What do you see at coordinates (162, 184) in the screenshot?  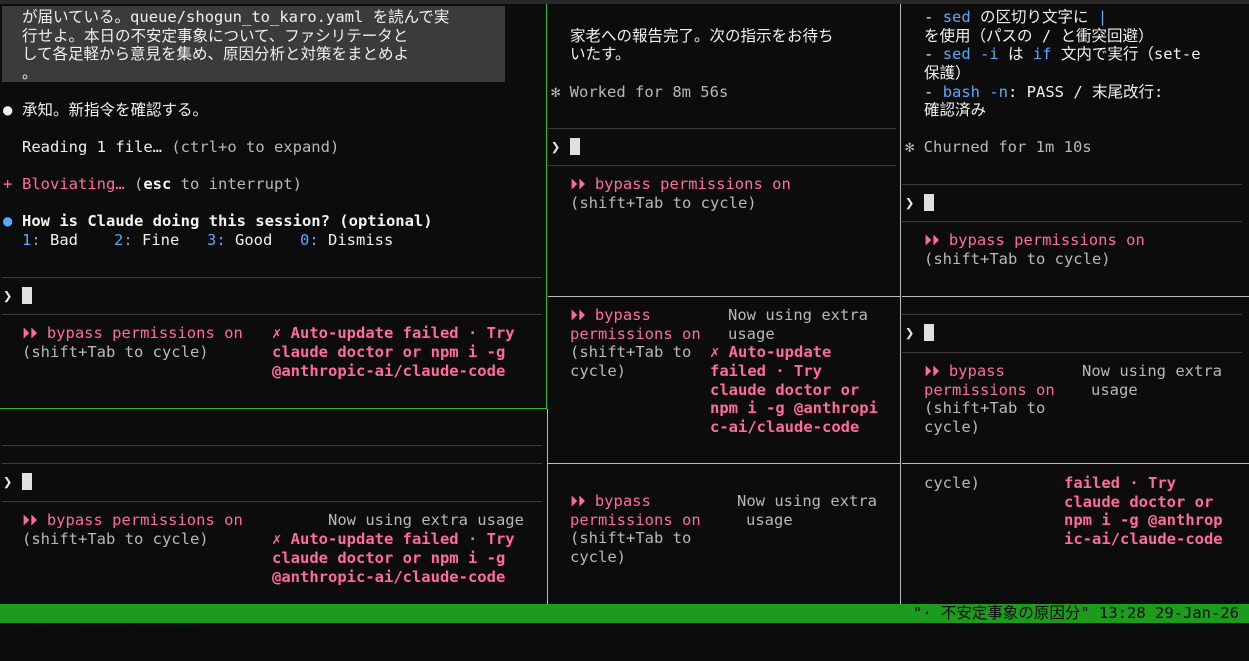 I see `bloviating-status: Bloviating… (esc to interrupt)` at bounding box center [162, 184].